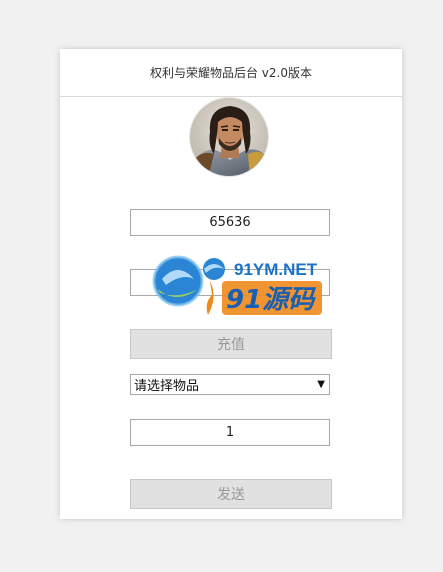  I want to click on account-input, so click(230, 222).